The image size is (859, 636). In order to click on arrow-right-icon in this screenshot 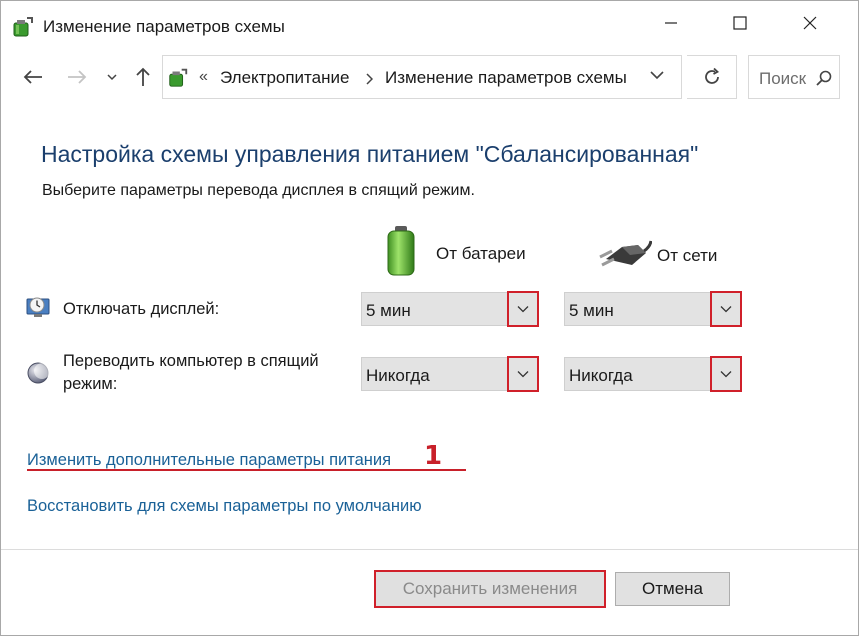, I will do `click(77, 77)`.